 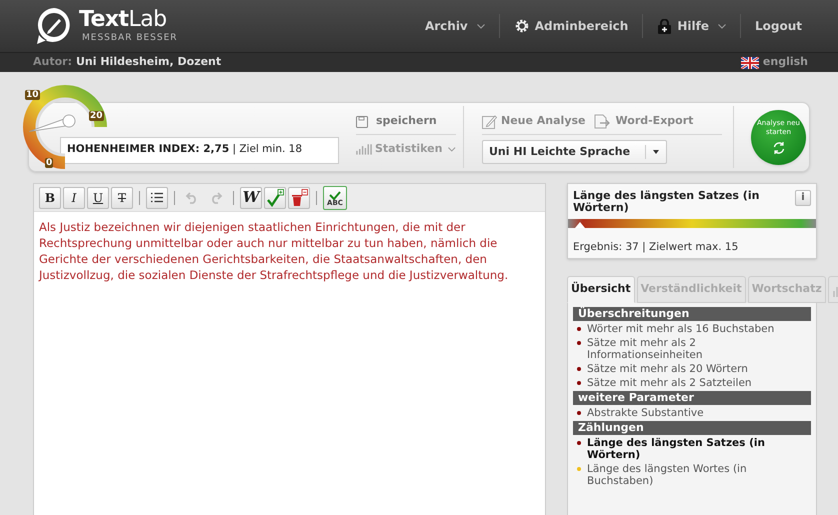 I want to click on format-button: I, so click(x=74, y=197).